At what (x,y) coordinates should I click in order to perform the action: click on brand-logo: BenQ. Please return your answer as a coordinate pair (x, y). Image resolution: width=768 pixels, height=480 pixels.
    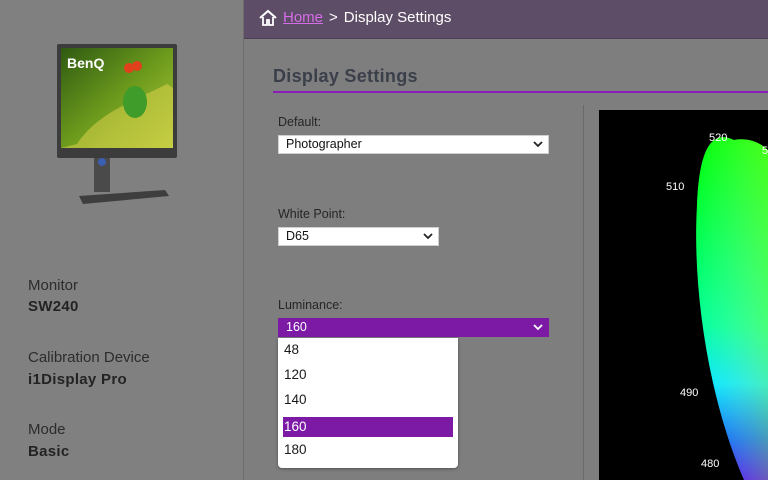
    Looking at the image, I should click on (85, 63).